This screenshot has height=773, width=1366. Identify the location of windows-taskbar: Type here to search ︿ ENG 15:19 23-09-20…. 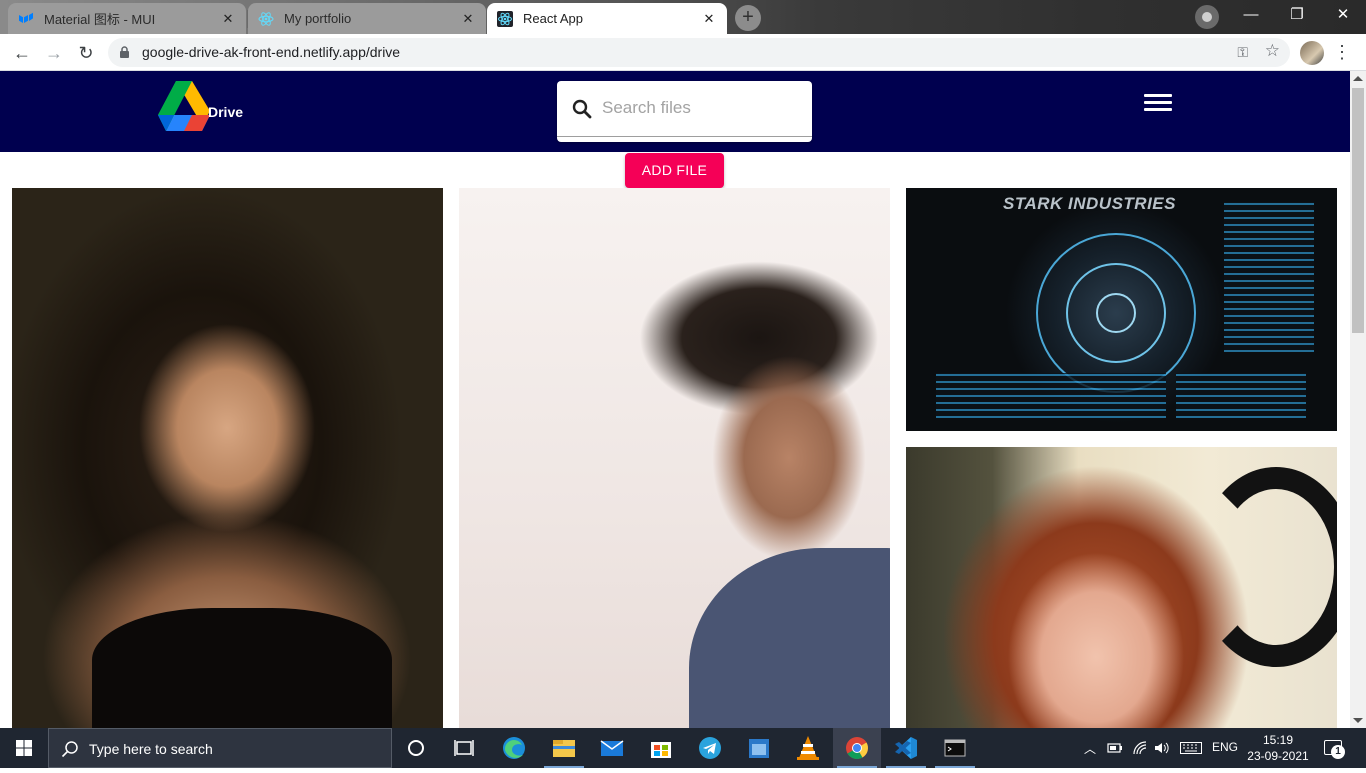
(683, 748).